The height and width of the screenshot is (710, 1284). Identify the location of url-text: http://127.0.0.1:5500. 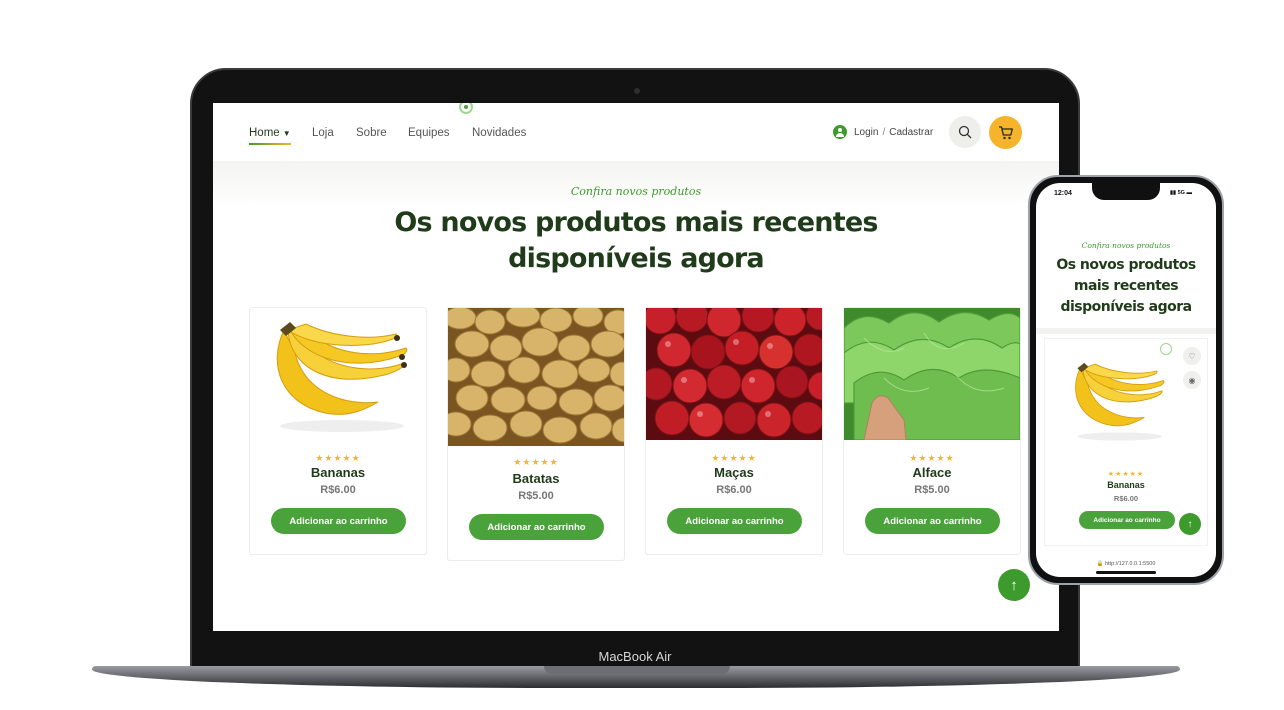
(1130, 564).